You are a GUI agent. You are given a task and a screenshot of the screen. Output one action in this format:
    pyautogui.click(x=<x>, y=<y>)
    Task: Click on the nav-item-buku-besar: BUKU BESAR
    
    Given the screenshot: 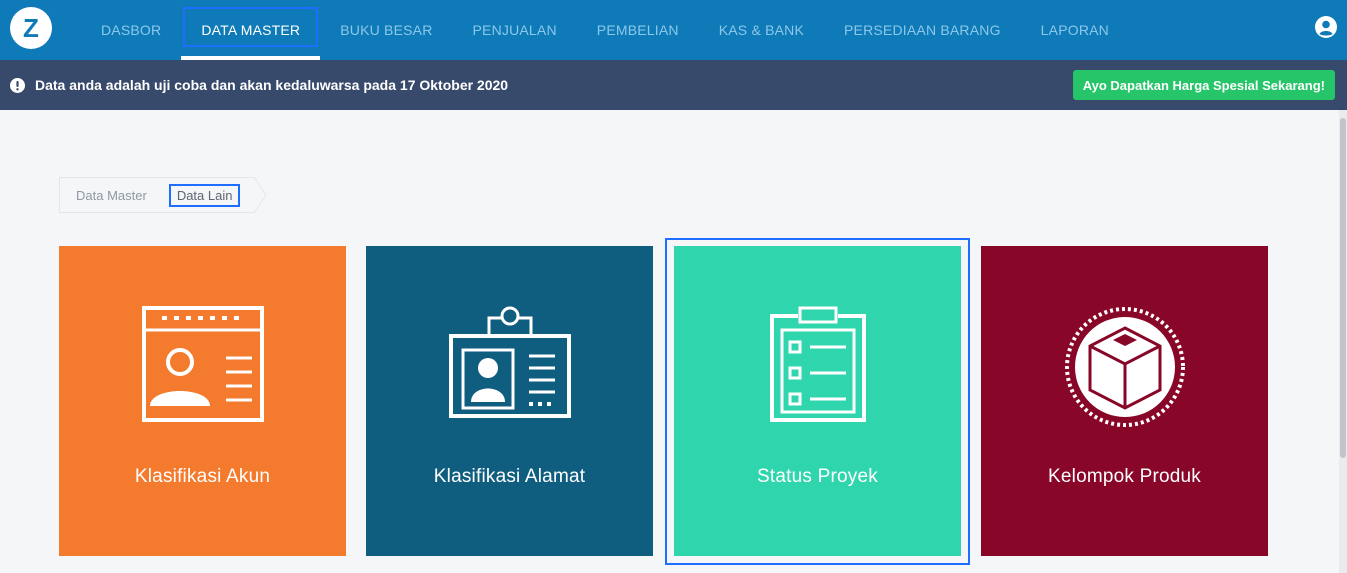 What is the action you would take?
    pyautogui.click(x=386, y=30)
    